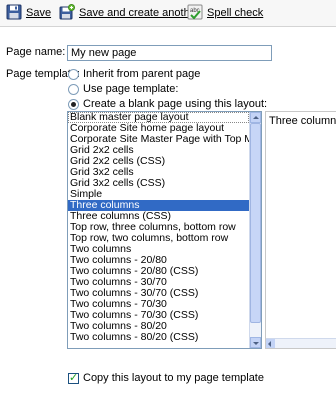  Describe the element at coordinates (142, 74) in the screenshot. I see `radio-label: Inherit from parent page` at that location.